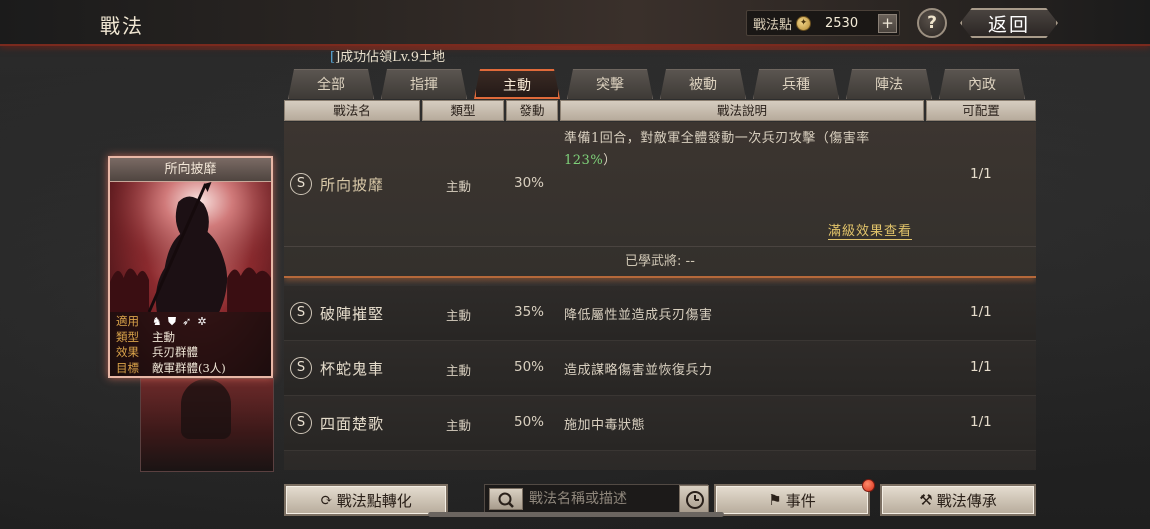  Describe the element at coordinates (127, 352) in the screenshot. I see `card-info-key: 效果` at that location.